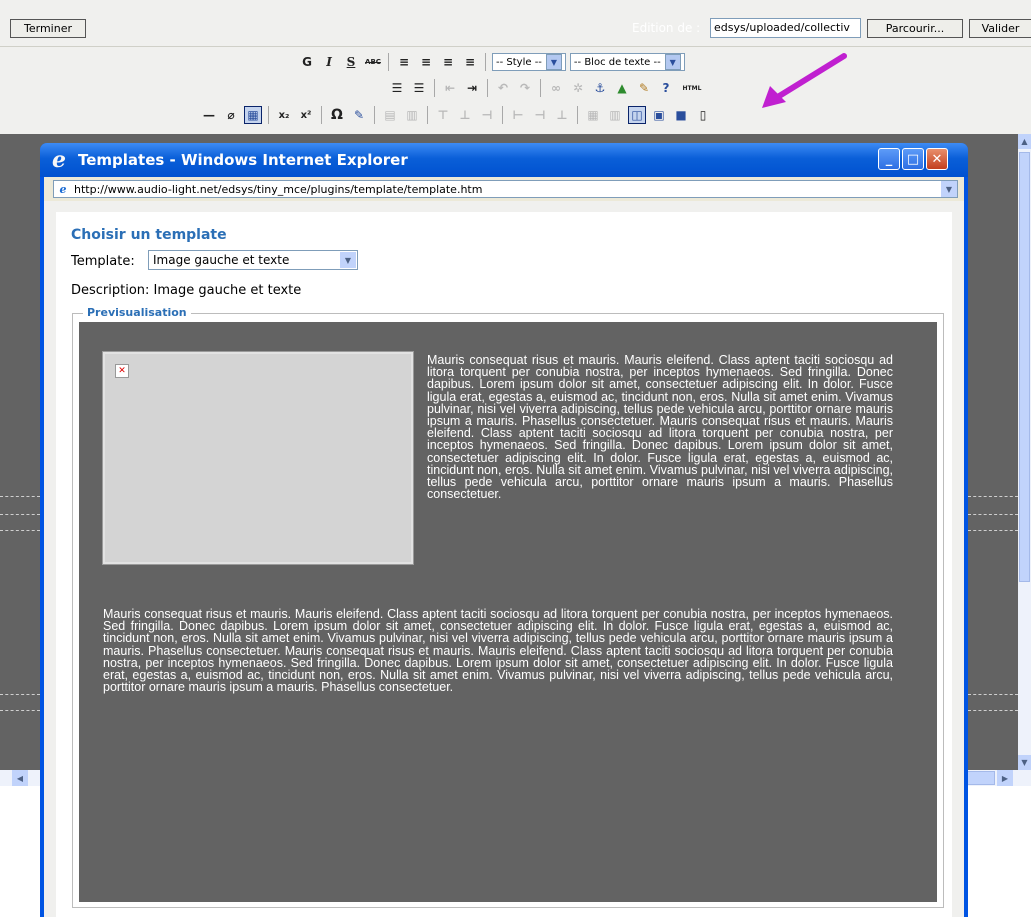 This screenshot has width=1031, height=917. I want to click on ie-page-icon: e, so click(63, 189).